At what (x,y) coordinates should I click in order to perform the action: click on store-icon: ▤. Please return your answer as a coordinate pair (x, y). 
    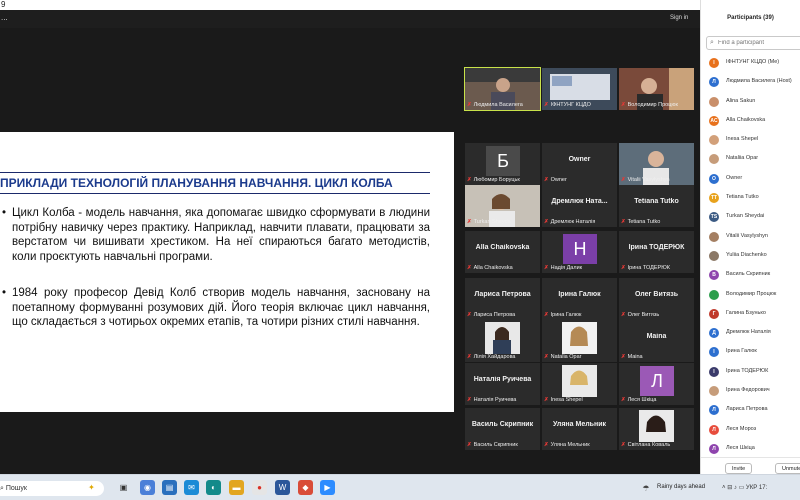
    Looking at the image, I should click on (169, 487).